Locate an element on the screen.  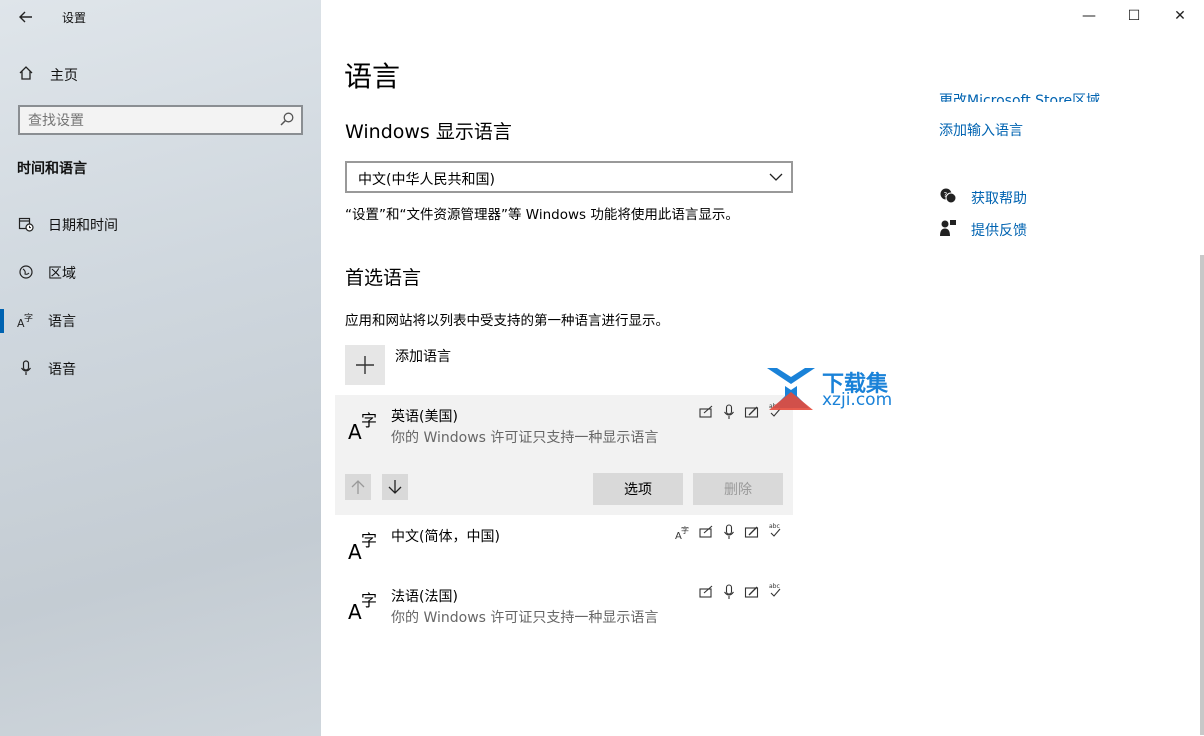
sidebar-item-label: 日期和时间 is located at coordinates (83, 226).